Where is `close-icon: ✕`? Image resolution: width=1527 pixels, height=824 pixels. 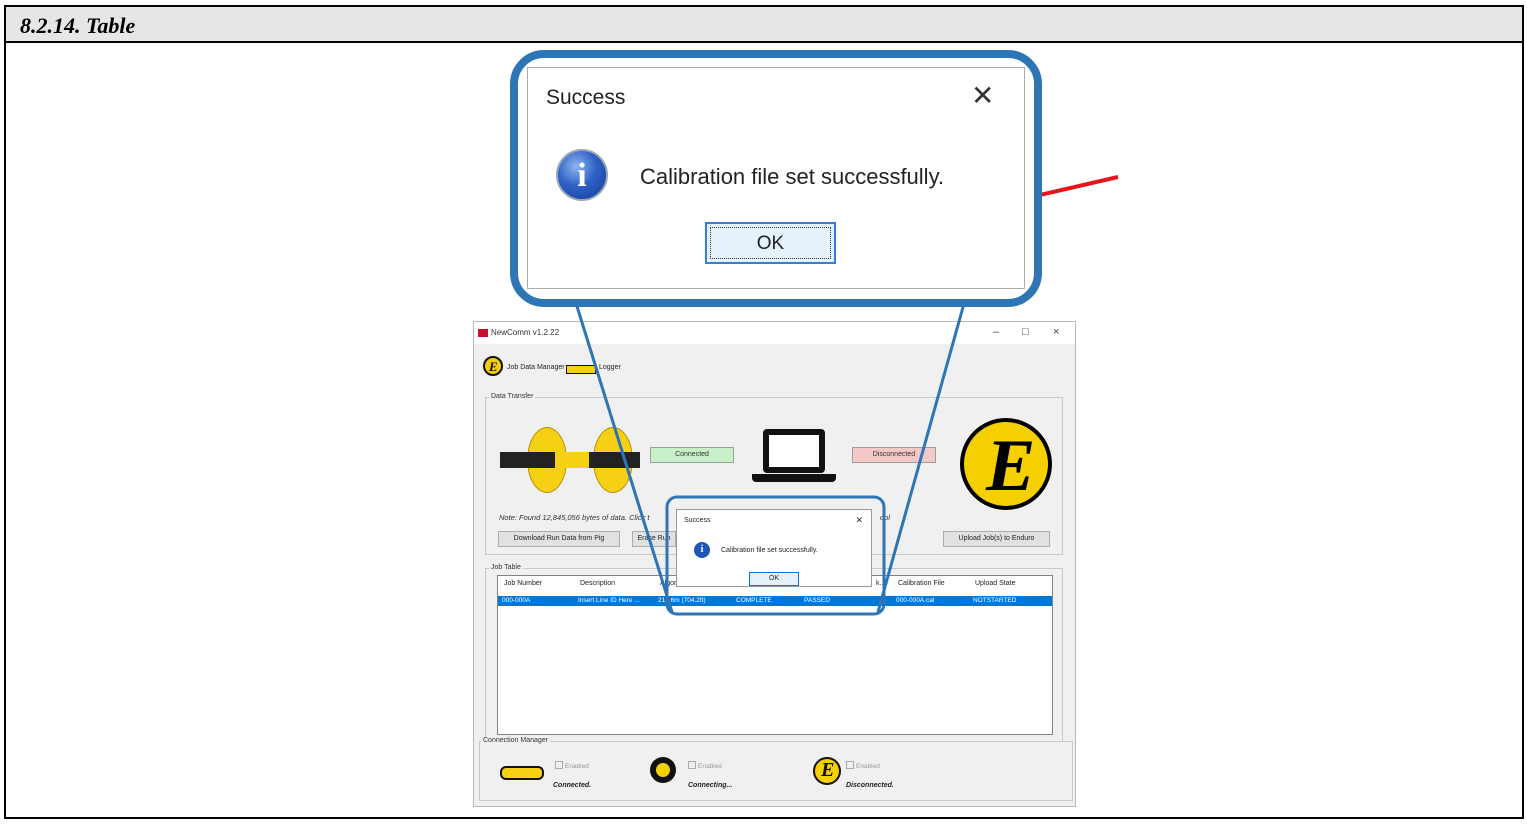 close-icon: ✕ is located at coordinates (982, 96).